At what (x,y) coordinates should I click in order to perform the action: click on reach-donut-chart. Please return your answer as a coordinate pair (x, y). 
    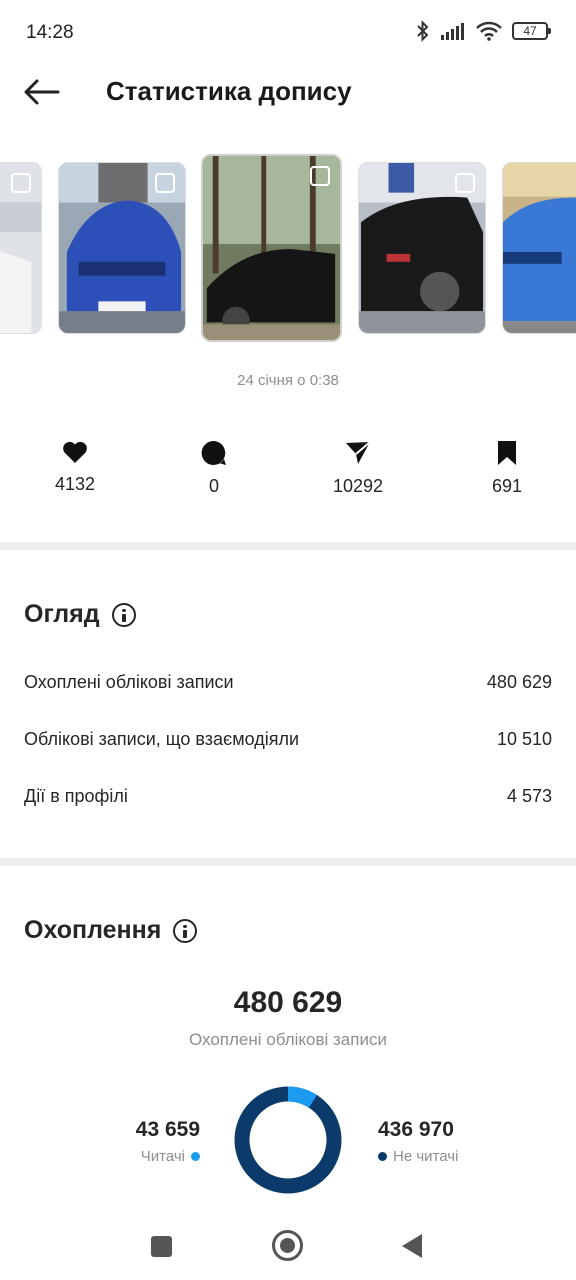
    Looking at the image, I should click on (288, 1140).